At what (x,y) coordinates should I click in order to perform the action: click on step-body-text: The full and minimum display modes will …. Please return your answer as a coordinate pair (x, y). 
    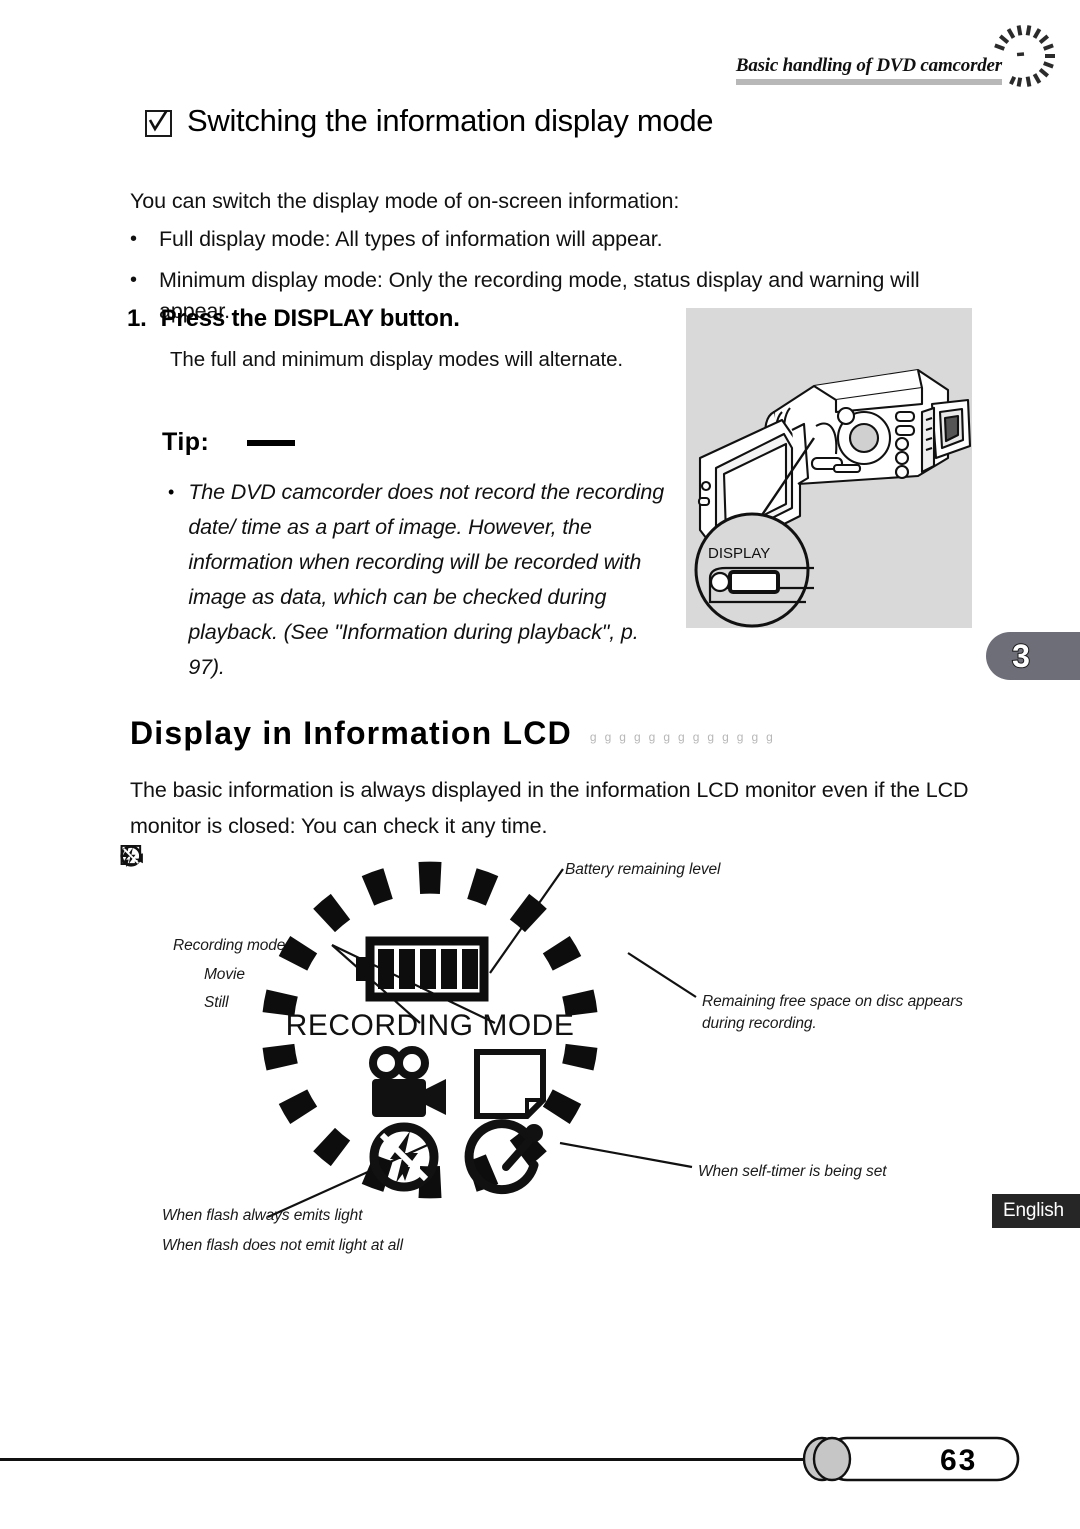
    Looking at the image, I should click on (397, 359).